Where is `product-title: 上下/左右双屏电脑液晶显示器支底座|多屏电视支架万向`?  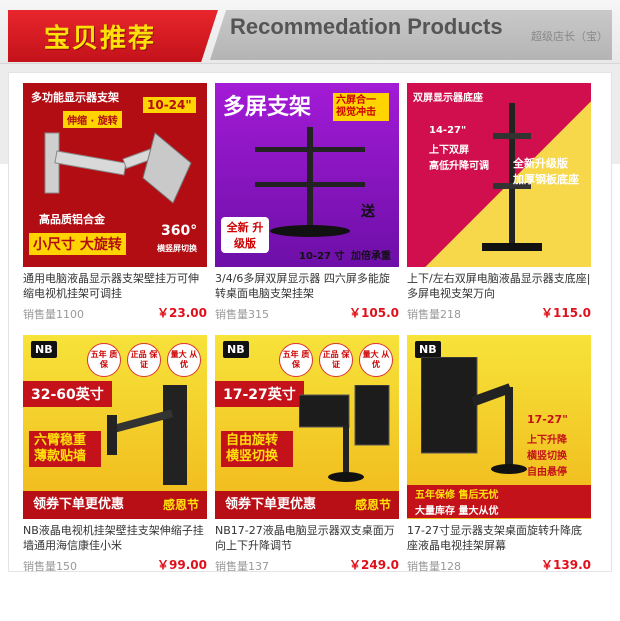
product-title: 上下/左右双屏电脑液晶显示器支底座|多屏电视支架万向 is located at coordinates (499, 286).